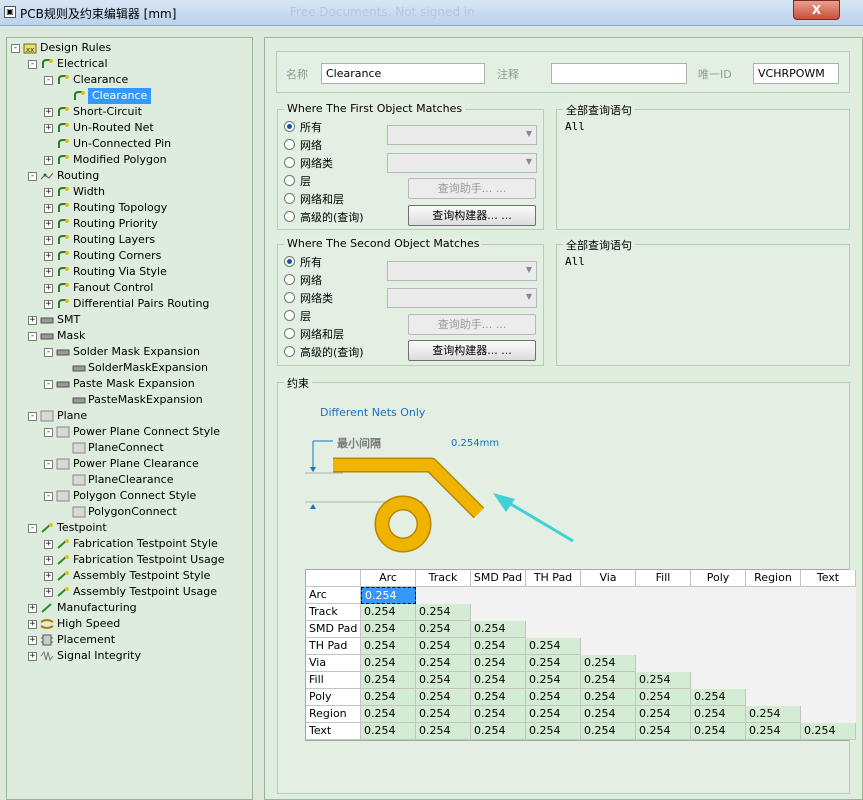 This screenshot has height=800, width=863. What do you see at coordinates (129, 512) in the screenshot?
I see `tree-node: PolygonConnect` at bounding box center [129, 512].